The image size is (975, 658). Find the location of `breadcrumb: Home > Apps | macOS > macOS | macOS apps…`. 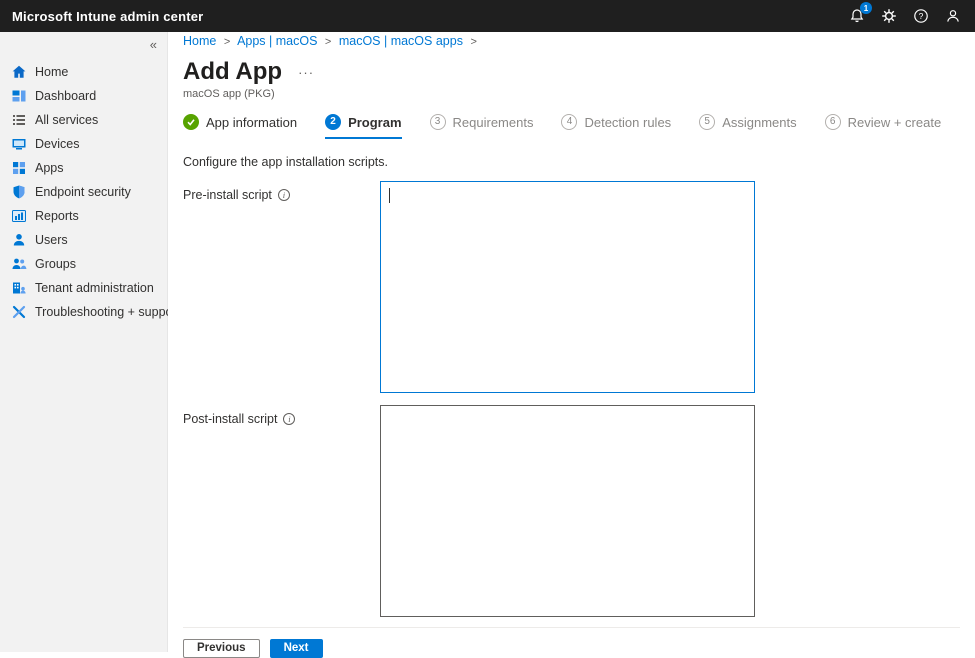

breadcrumb: Home > Apps | macOS > macOS | macOS apps… is located at coordinates (571, 41).